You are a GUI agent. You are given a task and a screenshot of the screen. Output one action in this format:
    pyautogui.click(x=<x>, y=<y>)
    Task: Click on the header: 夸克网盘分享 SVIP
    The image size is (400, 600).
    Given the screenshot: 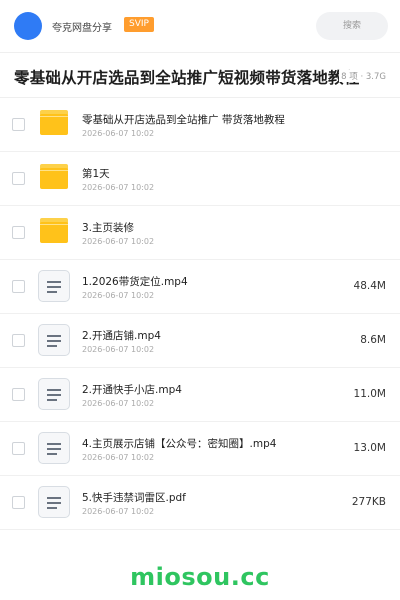 What is the action you would take?
    pyautogui.click(x=200, y=26)
    